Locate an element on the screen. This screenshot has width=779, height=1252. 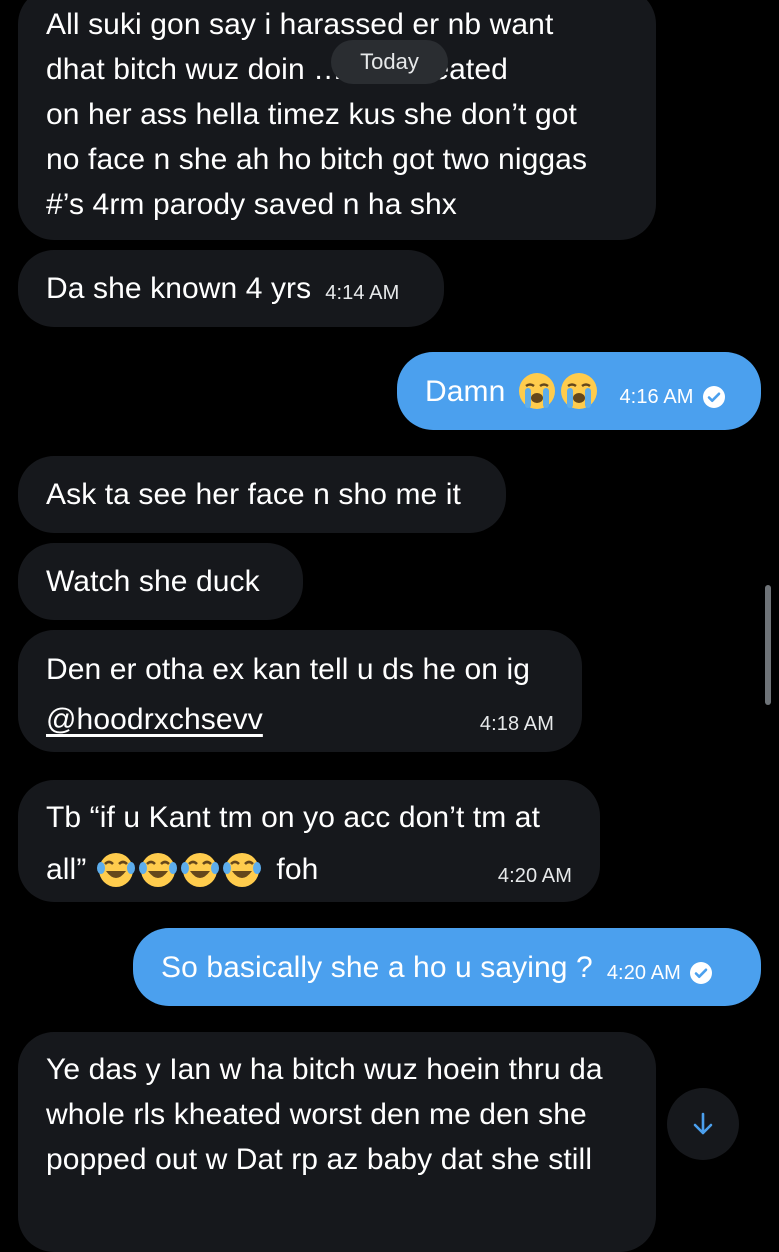
message-text-line: All suki gon say i harassed er nb want is located at coordinates (300, 24).